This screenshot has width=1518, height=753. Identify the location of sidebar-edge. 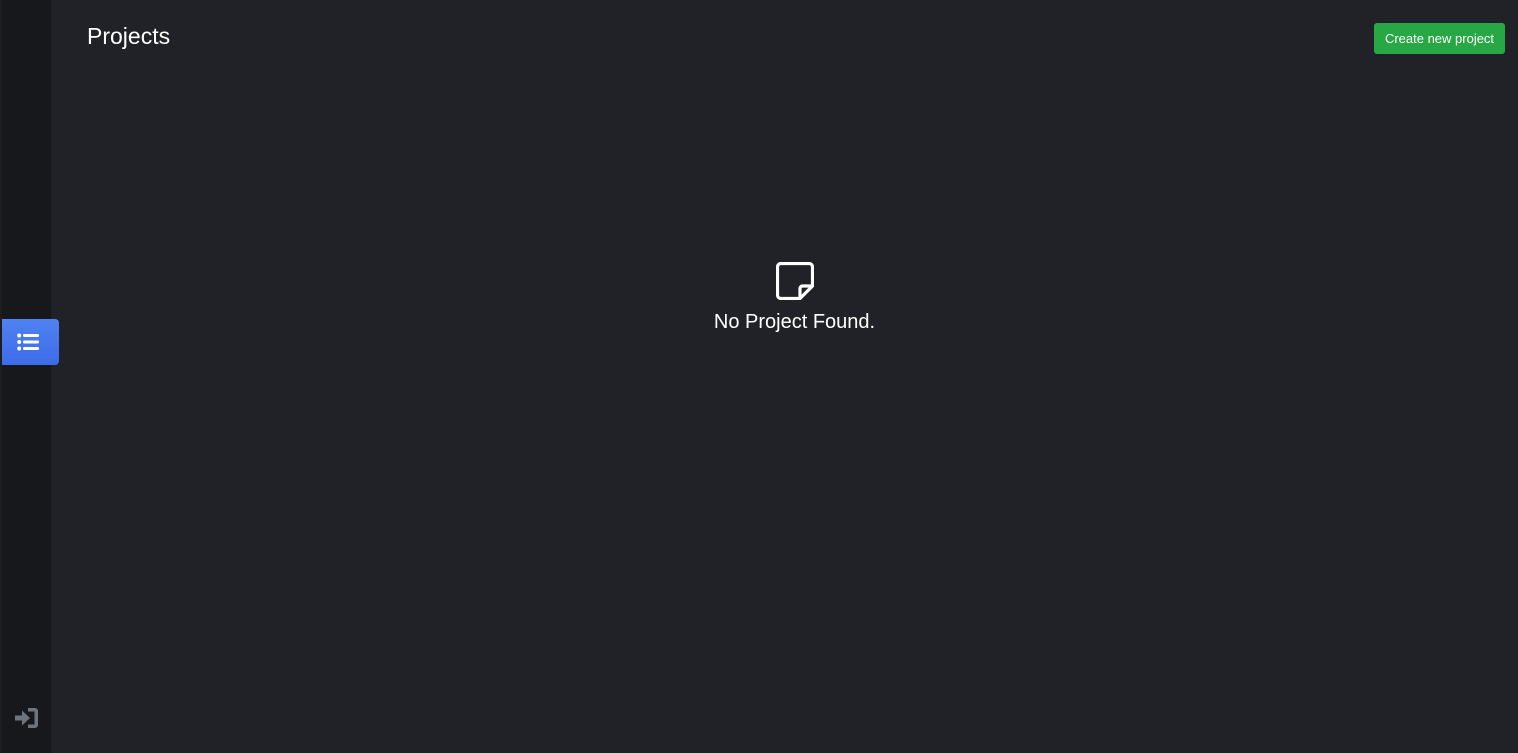
(1, 376).